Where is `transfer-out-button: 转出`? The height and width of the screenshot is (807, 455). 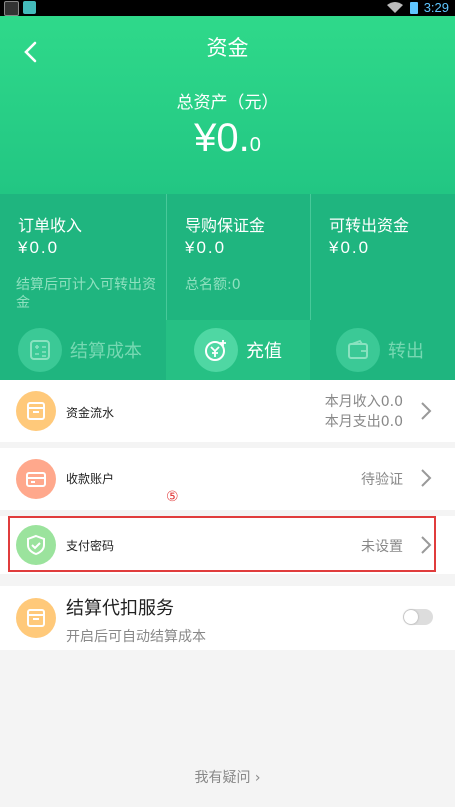 transfer-out-button: 转出 is located at coordinates (380, 350).